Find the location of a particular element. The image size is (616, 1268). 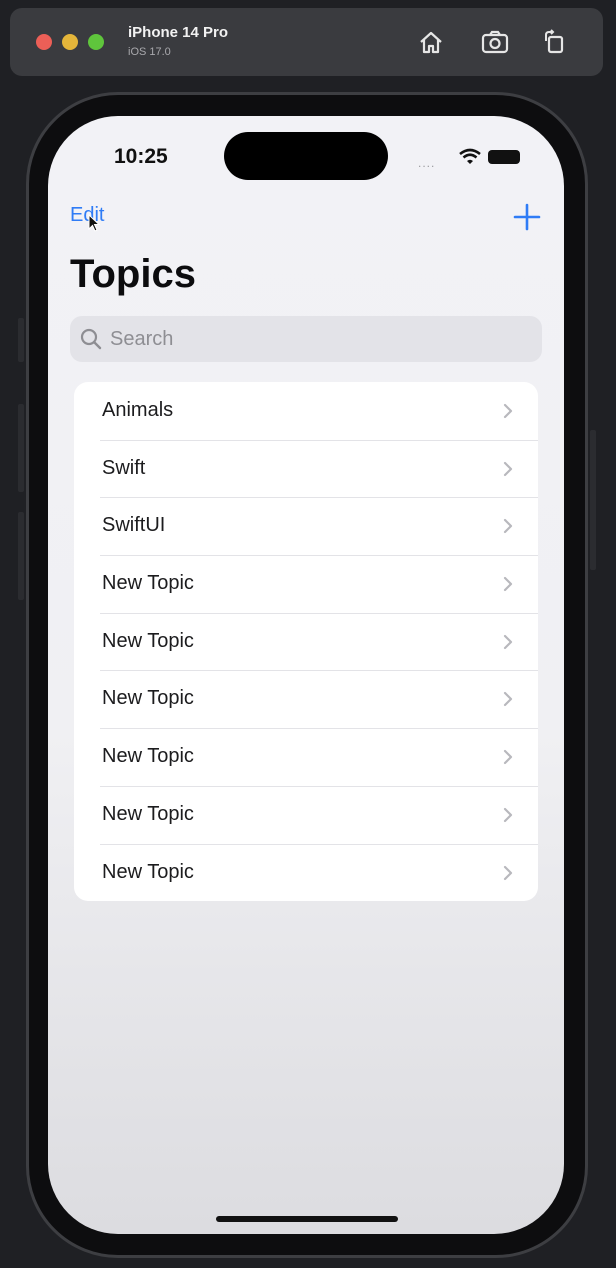

close-window-button is located at coordinates (44, 42).